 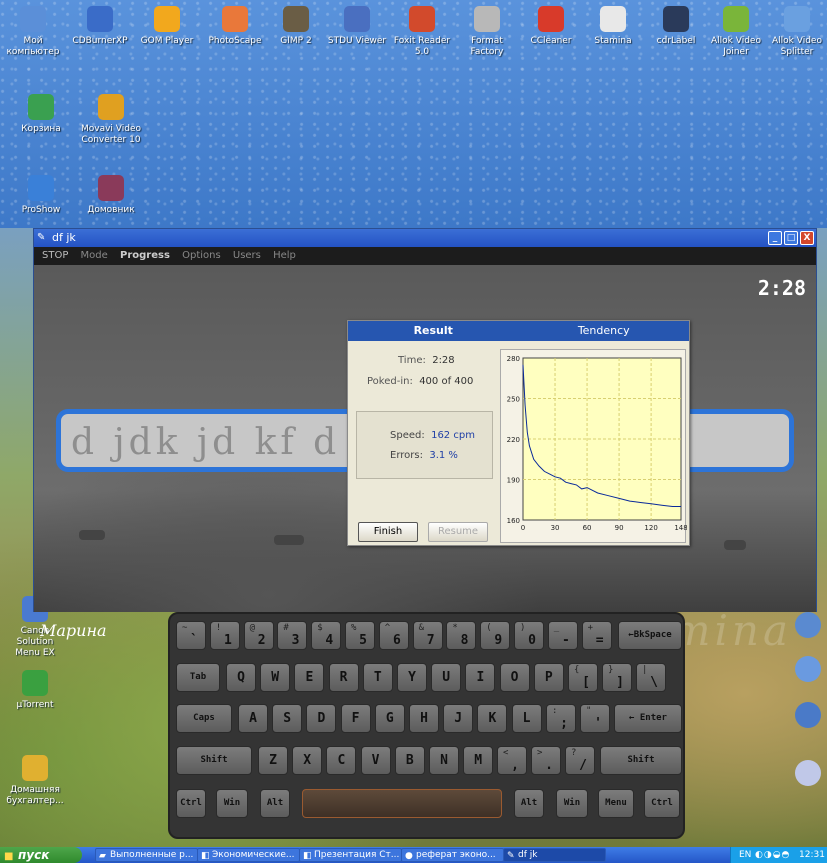 What do you see at coordinates (55, 255) in the screenshot?
I see `menu-stop: STOP` at bounding box center [55, 255].